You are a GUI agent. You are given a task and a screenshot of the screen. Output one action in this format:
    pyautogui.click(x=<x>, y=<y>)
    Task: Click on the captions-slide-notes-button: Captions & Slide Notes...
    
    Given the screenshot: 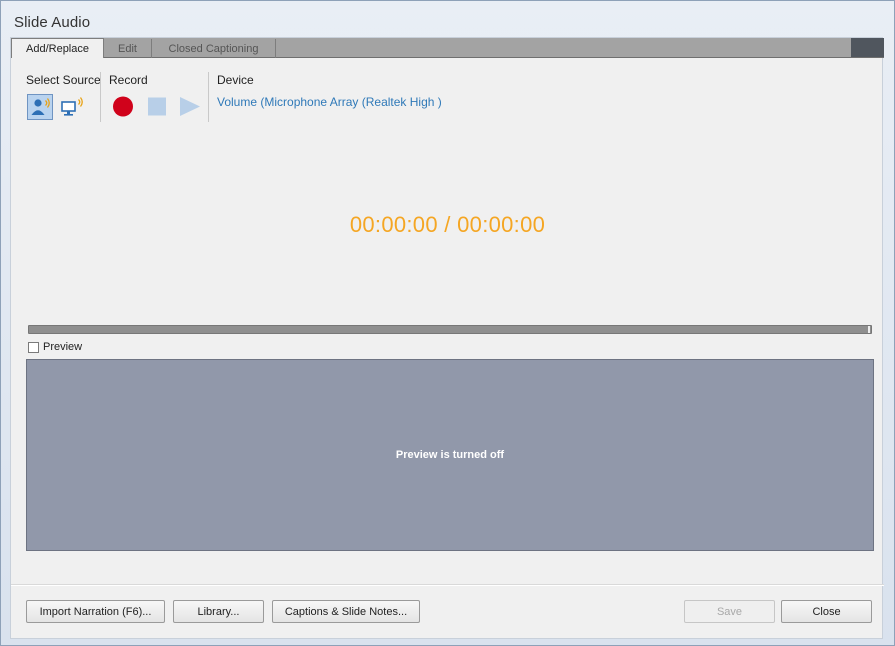 What is the action you would take?
    pyautogui.click(x=346, y=611)
    